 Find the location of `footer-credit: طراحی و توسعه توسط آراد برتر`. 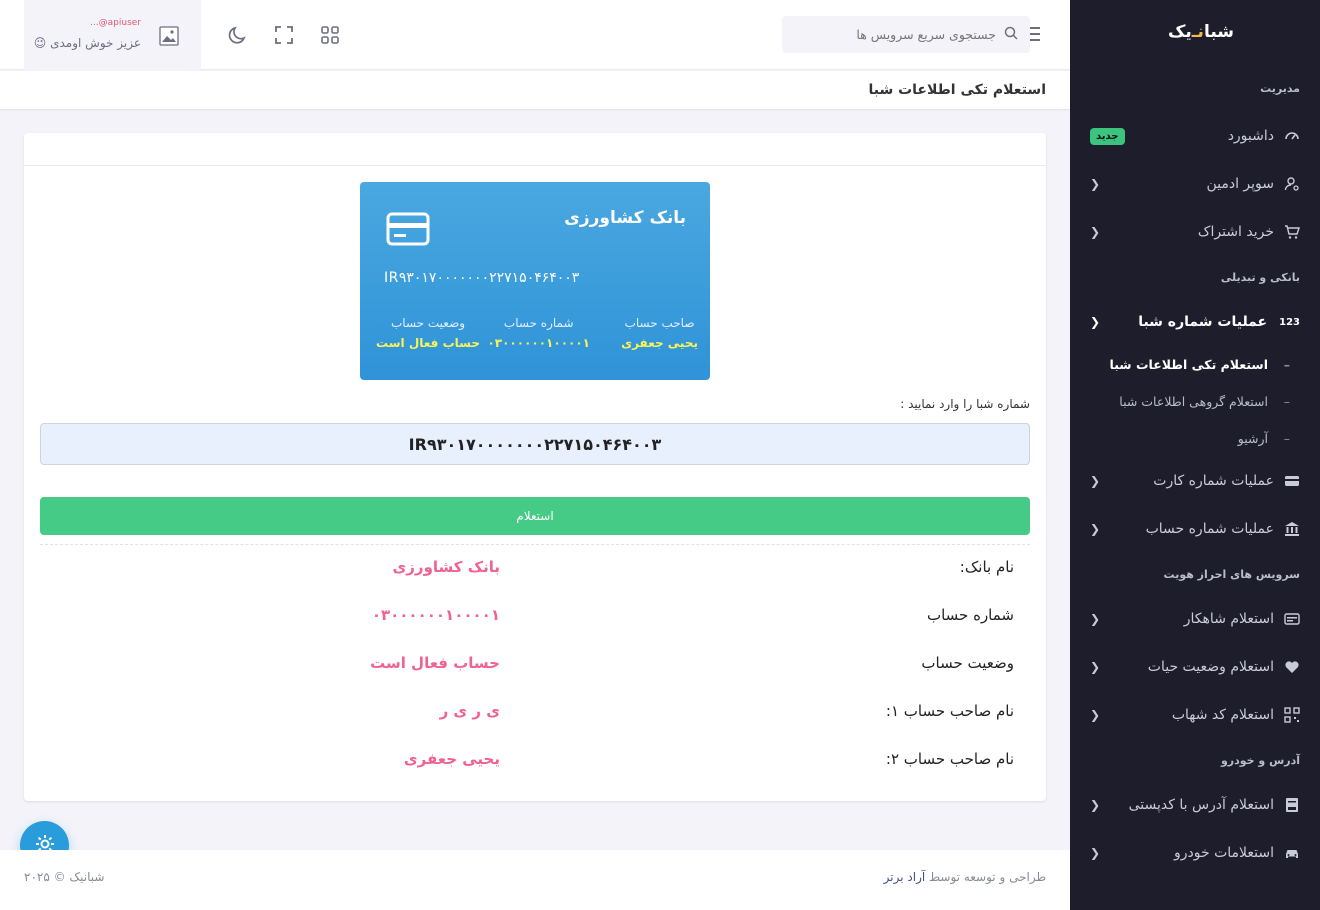

footer-credit: طراحی و توسعه توسط آراد برتر is located at coordinates (965, 877).